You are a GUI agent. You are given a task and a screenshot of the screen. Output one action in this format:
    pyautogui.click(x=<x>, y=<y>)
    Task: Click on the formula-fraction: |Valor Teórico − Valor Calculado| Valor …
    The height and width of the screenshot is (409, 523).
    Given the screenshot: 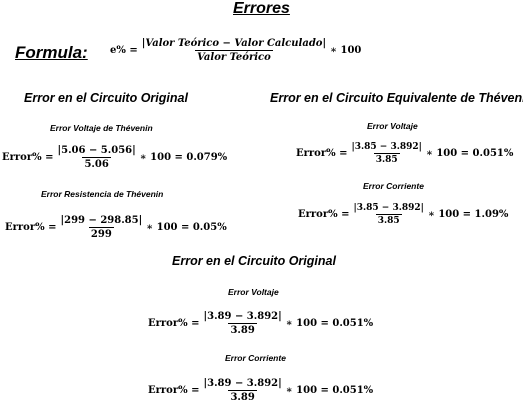 What is the action you would take?
    pyautogui.click(x=234, y=50)
    